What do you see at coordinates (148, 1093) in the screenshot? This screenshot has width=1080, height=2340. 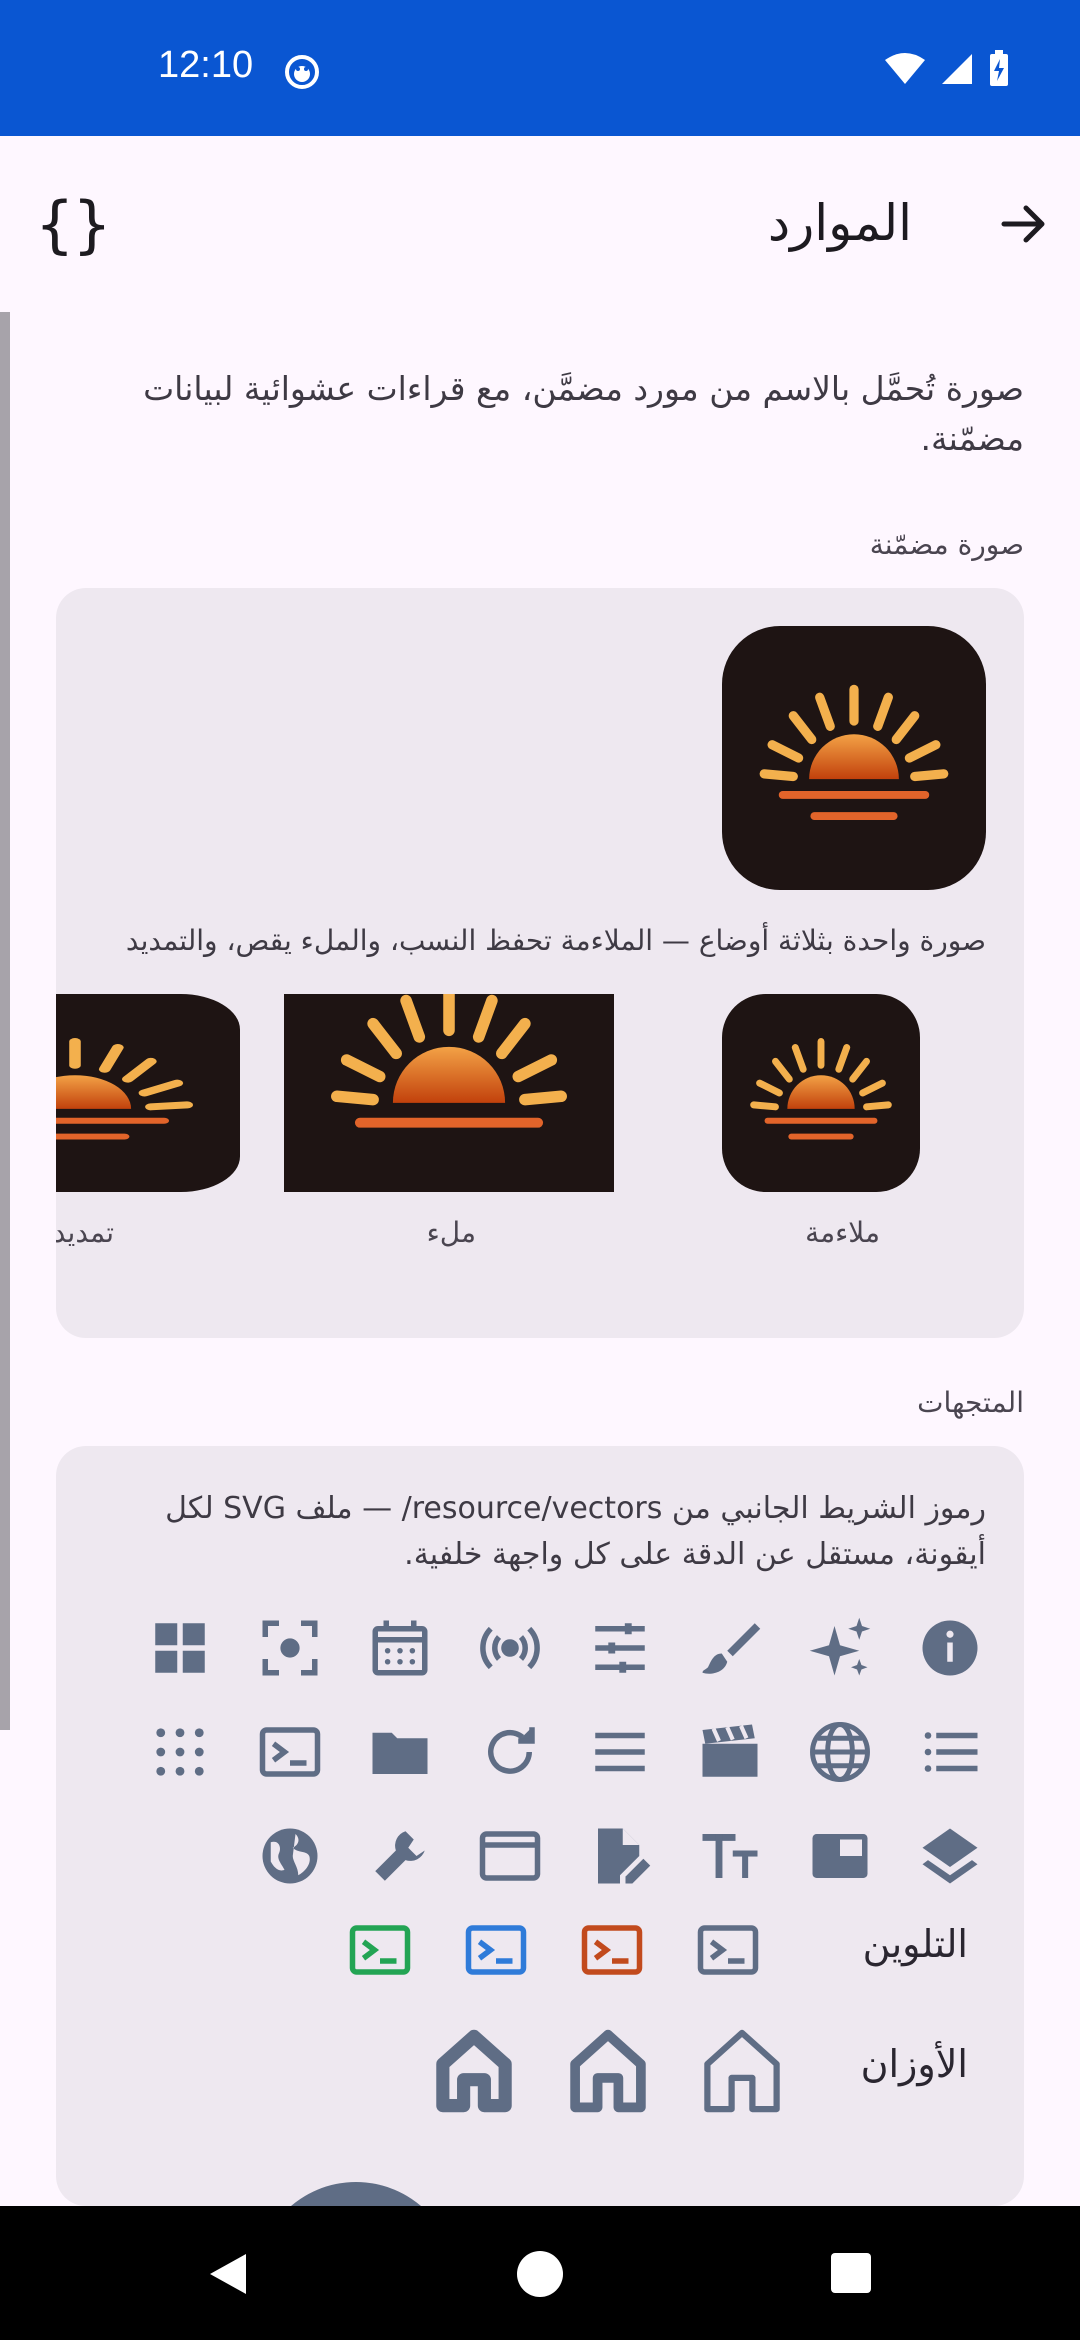 I see `stretch-mode-image` at bounding box center [148, 1093].